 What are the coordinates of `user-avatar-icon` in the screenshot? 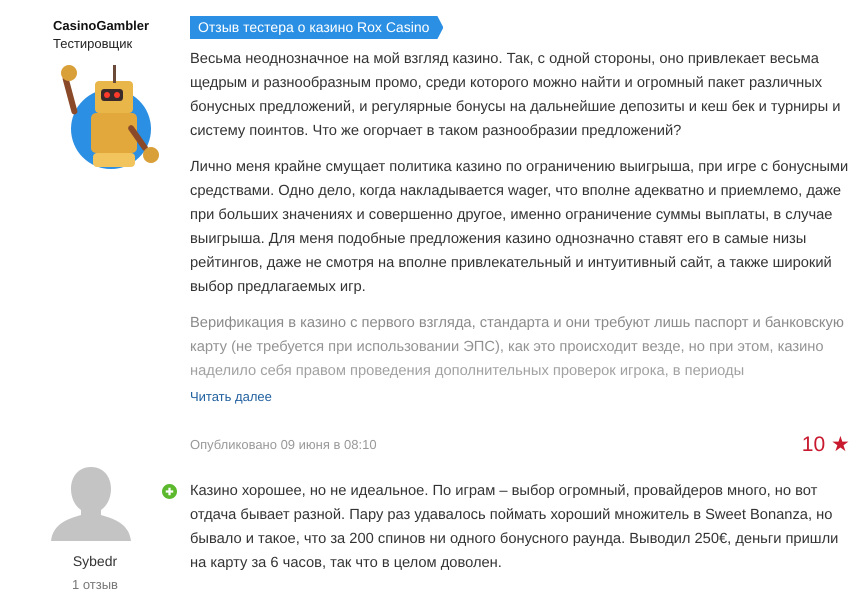 It's located at (91, 503).